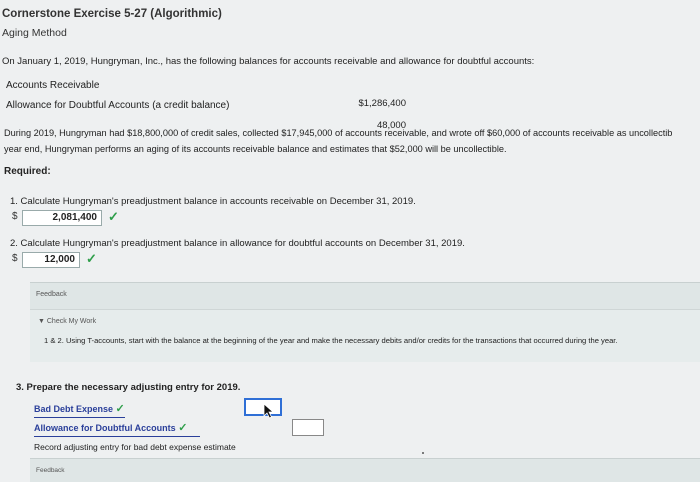 This screenshot has width=700, height=482. Describe the element at coordinates (53, 85) in the screenshot. I see `balance-label-accounts-receivable: Accounts Receivable` at that location.